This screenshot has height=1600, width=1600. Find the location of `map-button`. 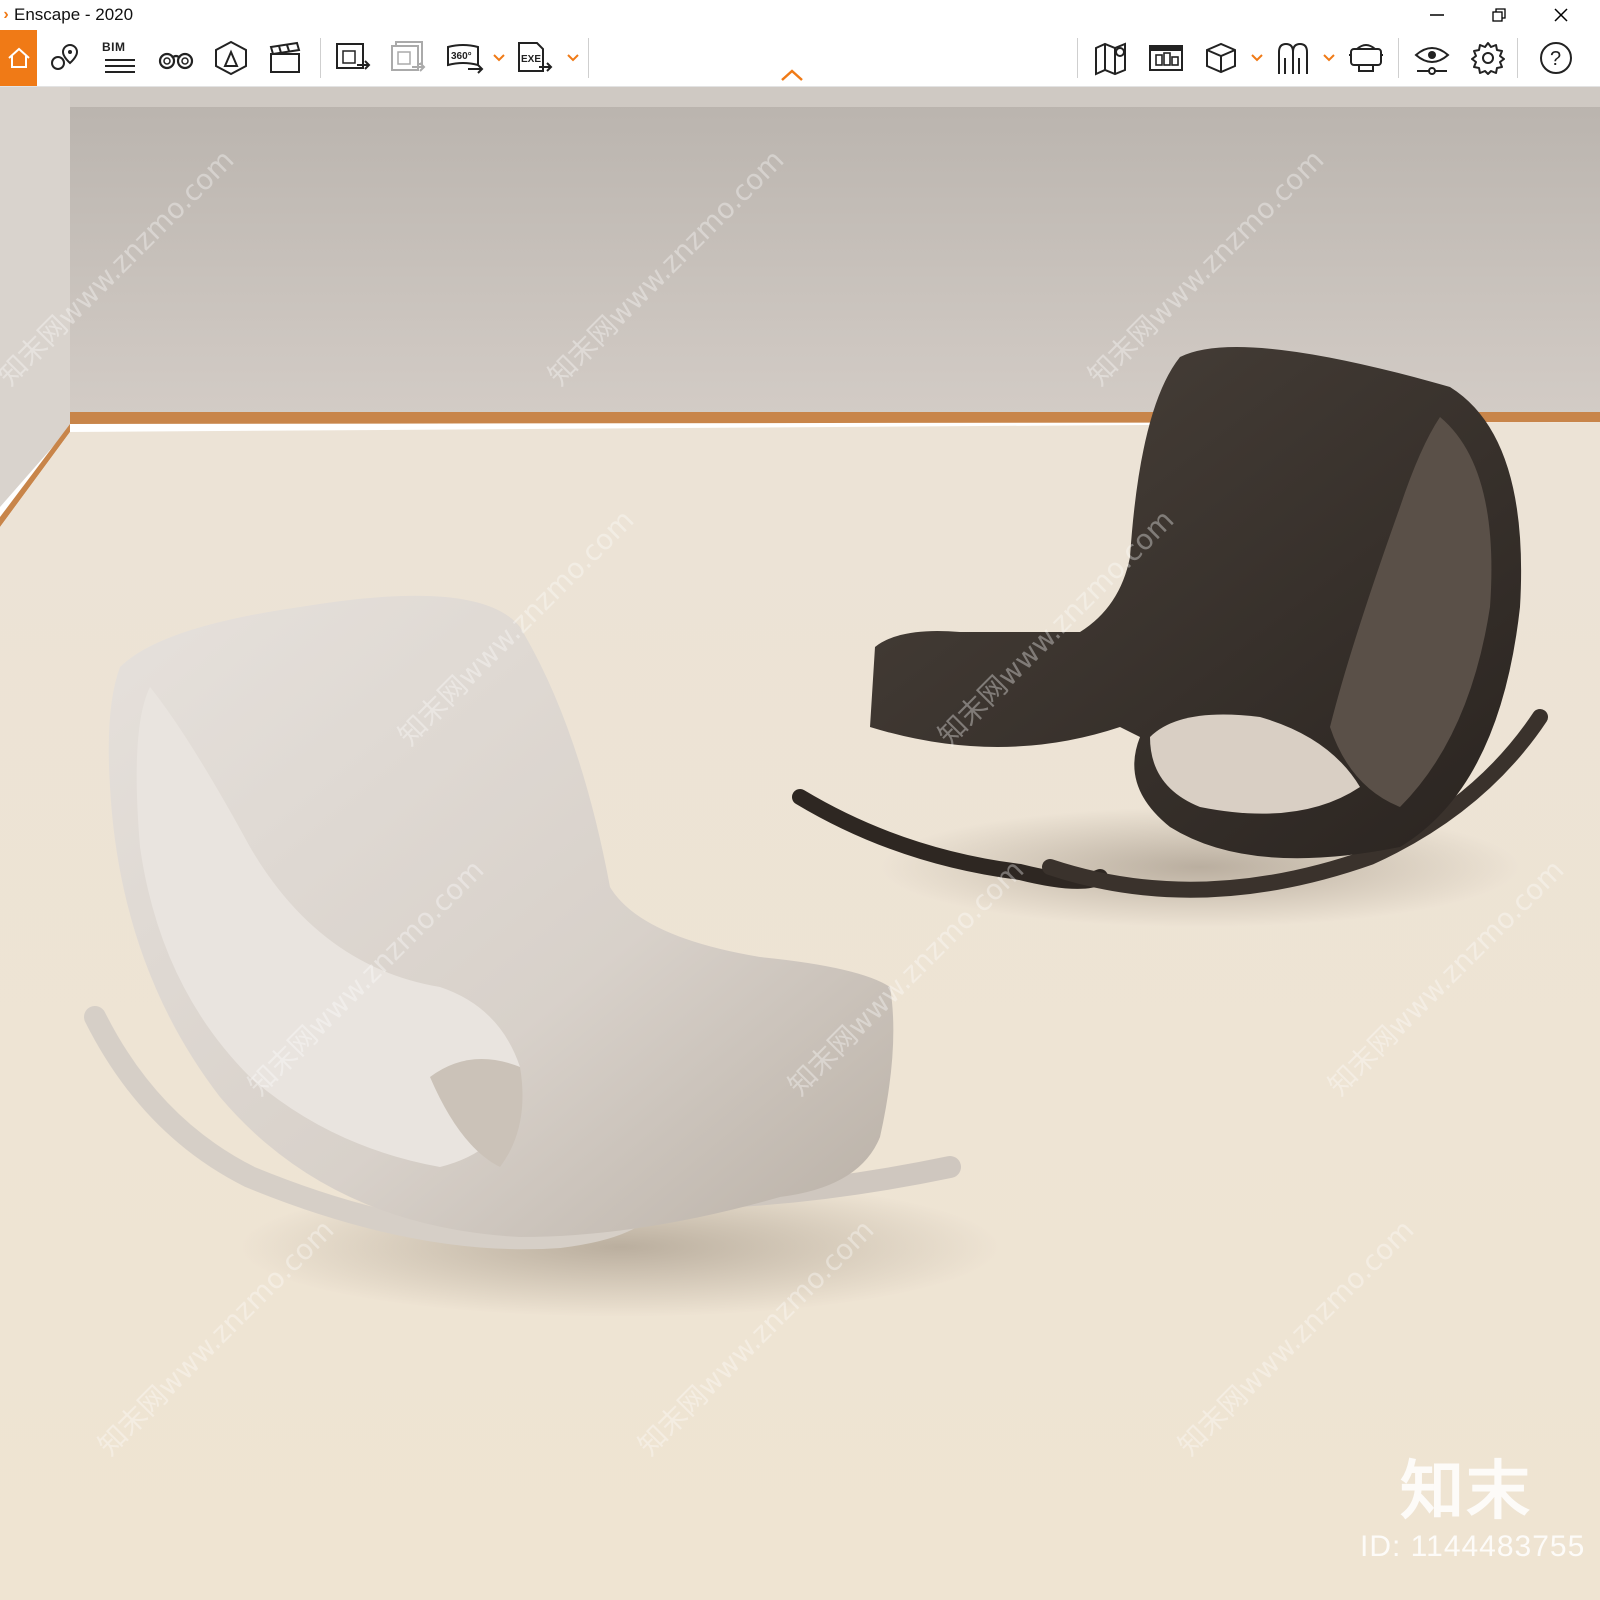

map-button is located at coordinates (1111, 58).